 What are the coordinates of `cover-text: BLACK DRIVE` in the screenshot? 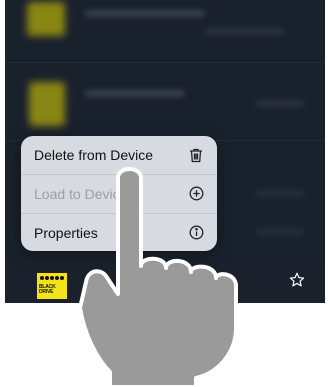 It's located at (47, 289).